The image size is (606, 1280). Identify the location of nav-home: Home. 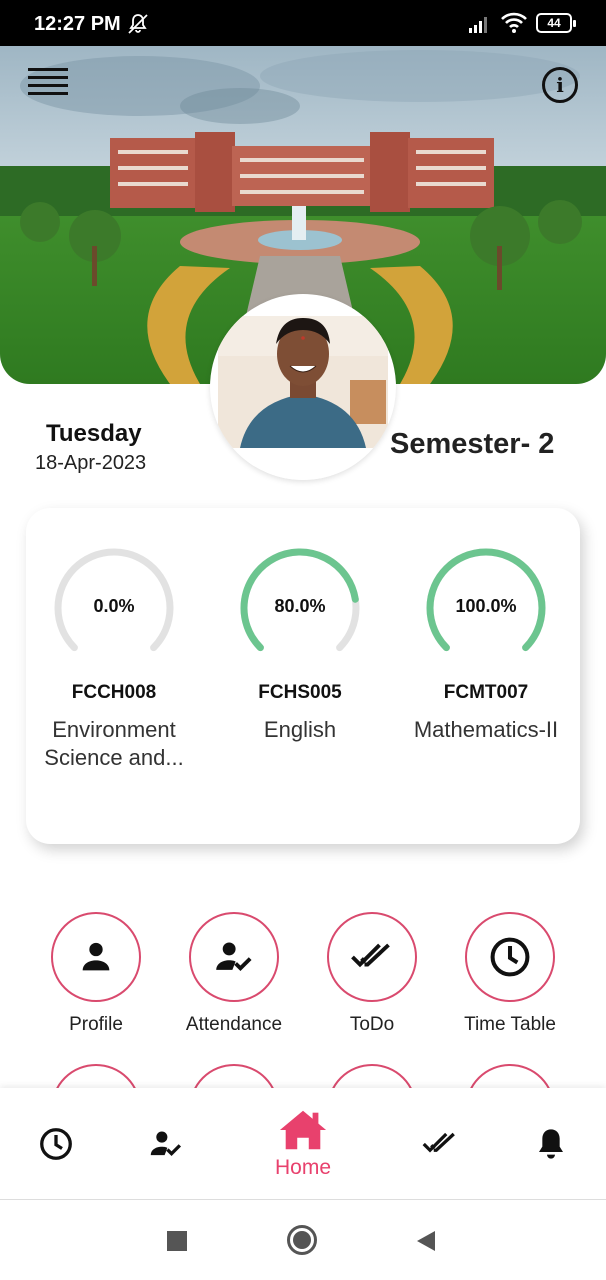
(303, 1143).